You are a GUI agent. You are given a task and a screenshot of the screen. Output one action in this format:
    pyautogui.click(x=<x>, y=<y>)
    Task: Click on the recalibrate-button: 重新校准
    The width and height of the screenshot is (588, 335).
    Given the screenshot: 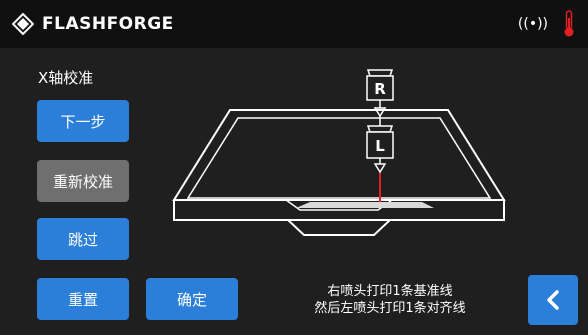 What is the action you would take?
    pyautogui.click(x=83, y=181)
    